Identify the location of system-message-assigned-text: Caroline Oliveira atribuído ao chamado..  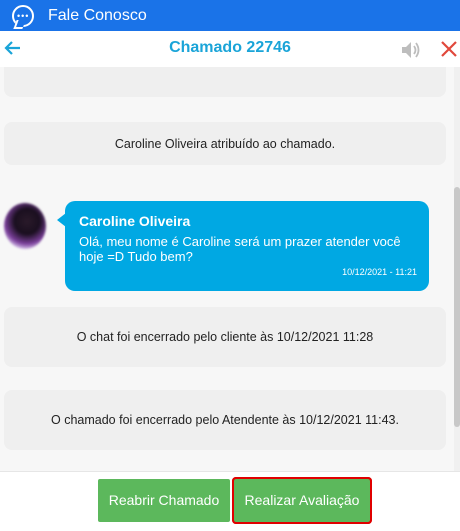
(225, 143).